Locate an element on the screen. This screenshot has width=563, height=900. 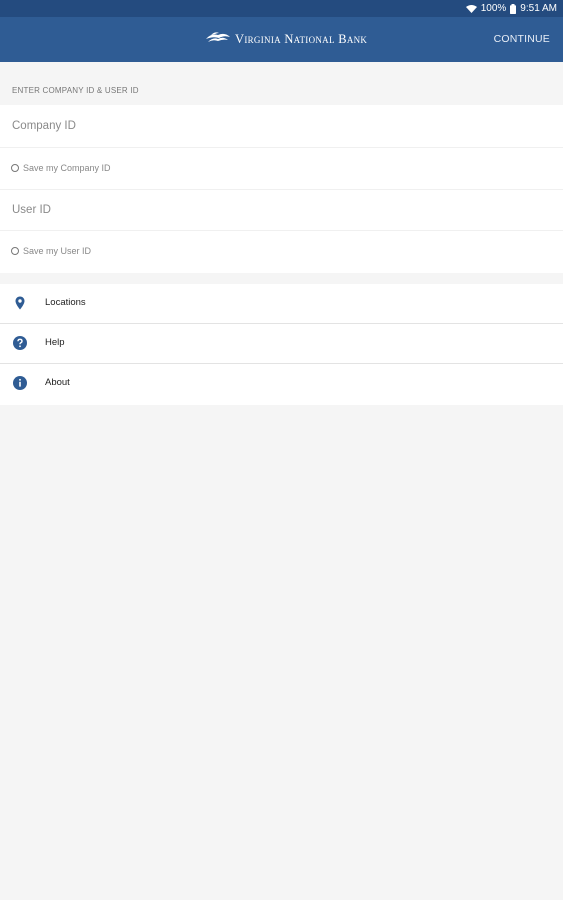
save-user-id-label: Save my User ID is located at coordinates (57, 251).